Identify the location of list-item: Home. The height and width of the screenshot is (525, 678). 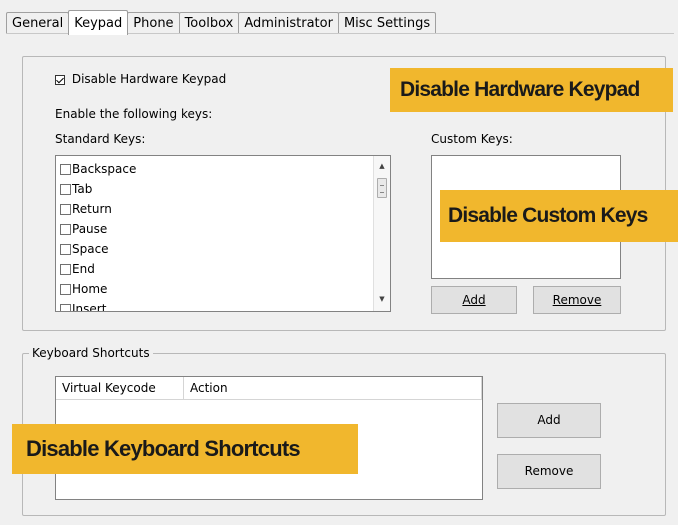
(223, 289).